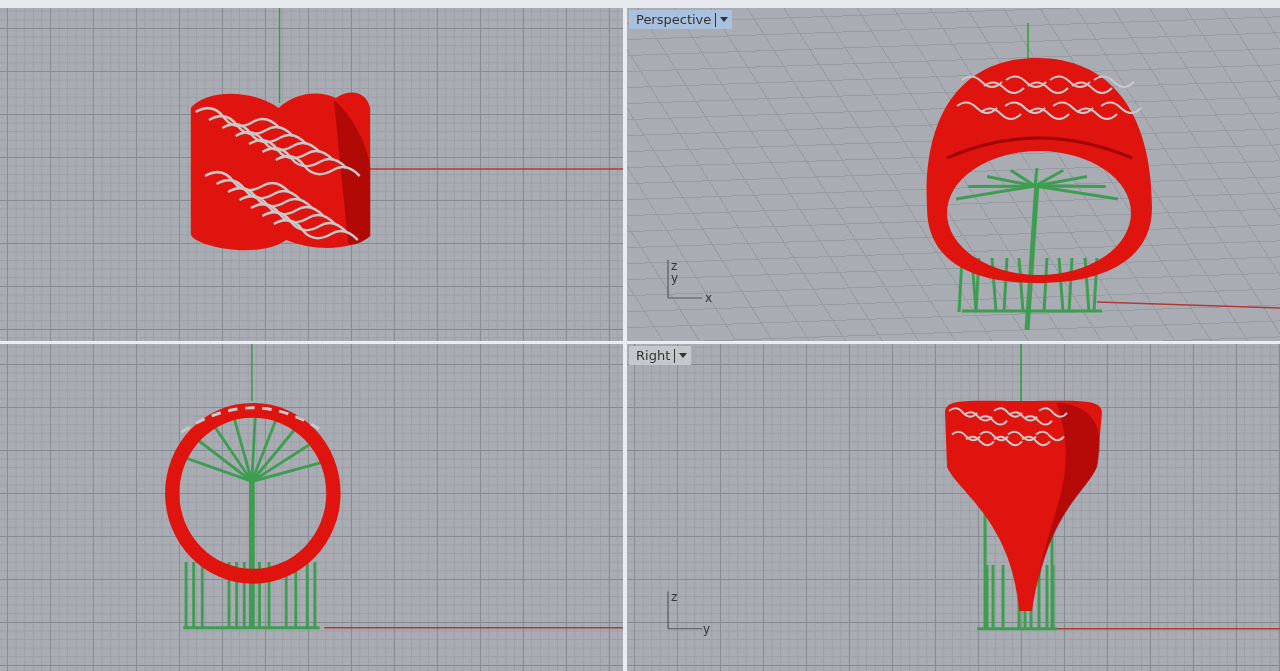 The image size is (1280, 671). I want to click on view-label-tab: Right, so click(660, 355).